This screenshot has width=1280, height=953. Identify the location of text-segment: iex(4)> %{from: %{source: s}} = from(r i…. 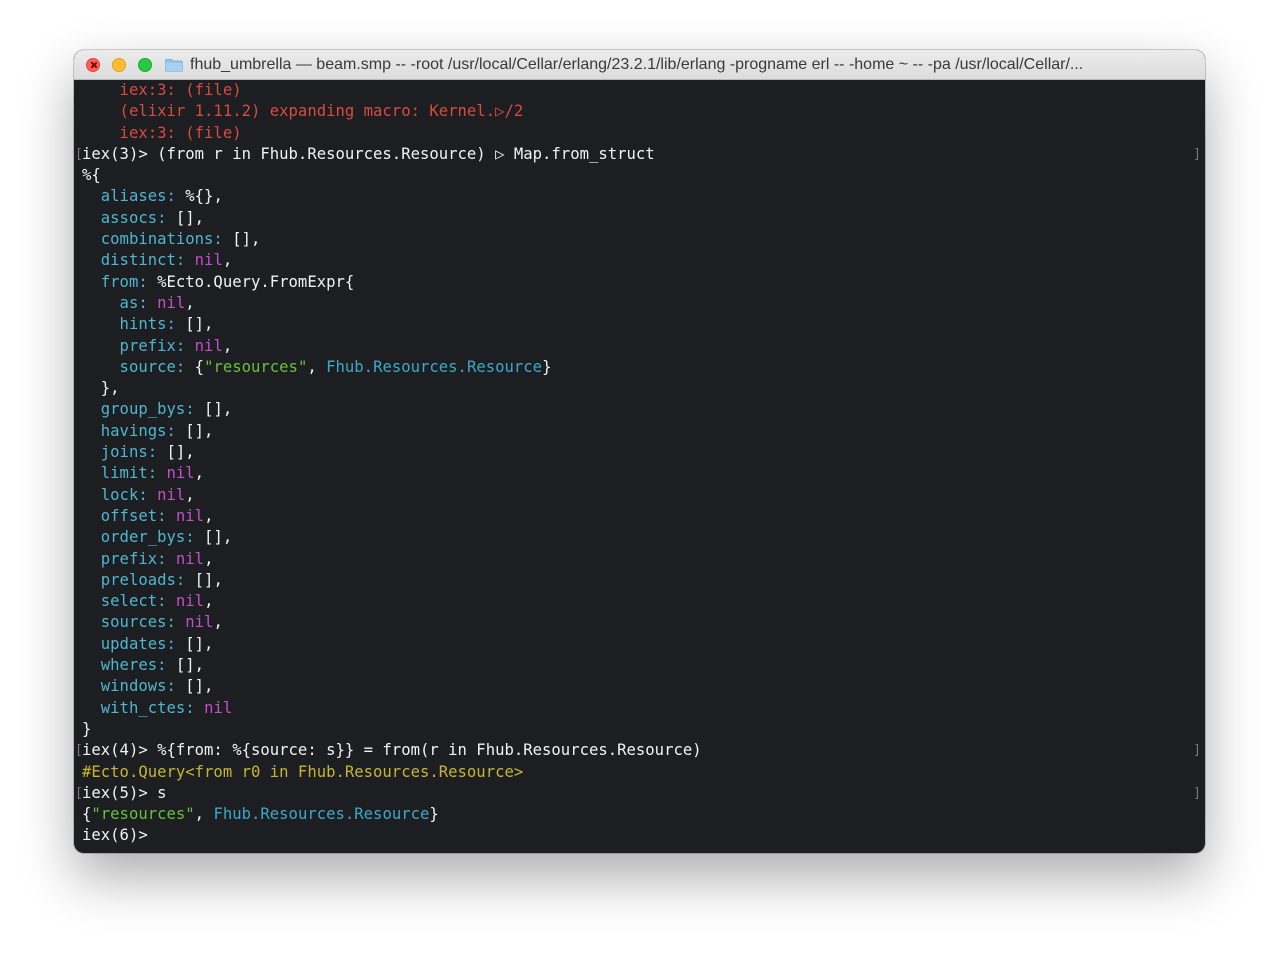
(392, 750).